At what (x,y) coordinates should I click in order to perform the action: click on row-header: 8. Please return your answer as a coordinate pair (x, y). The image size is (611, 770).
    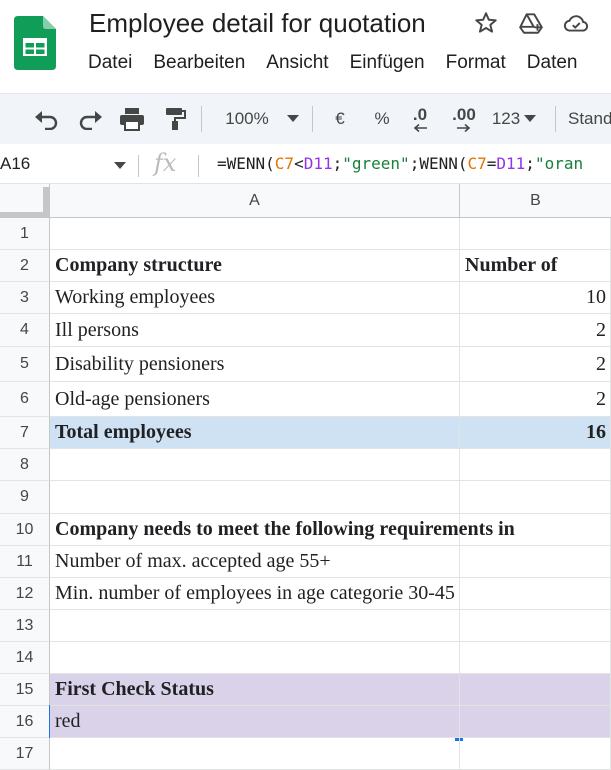
    Looking at the image, I should click on (25, 465).